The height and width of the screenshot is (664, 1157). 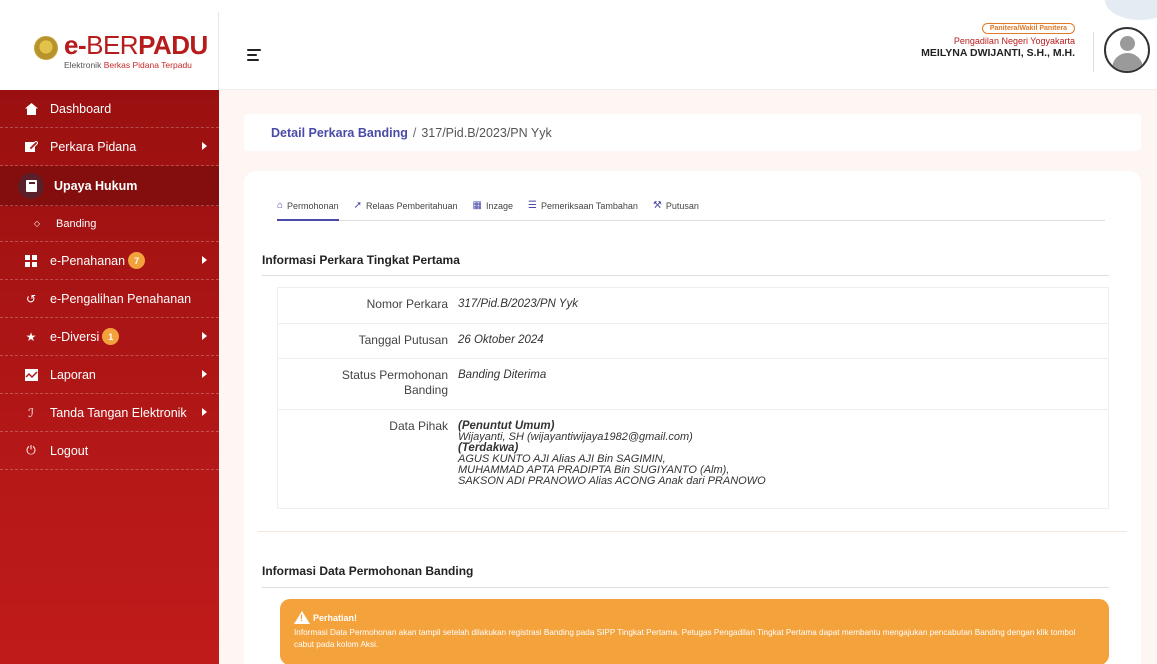 I want to click on diamond-icon: ◇, so click(x=37, y=223).